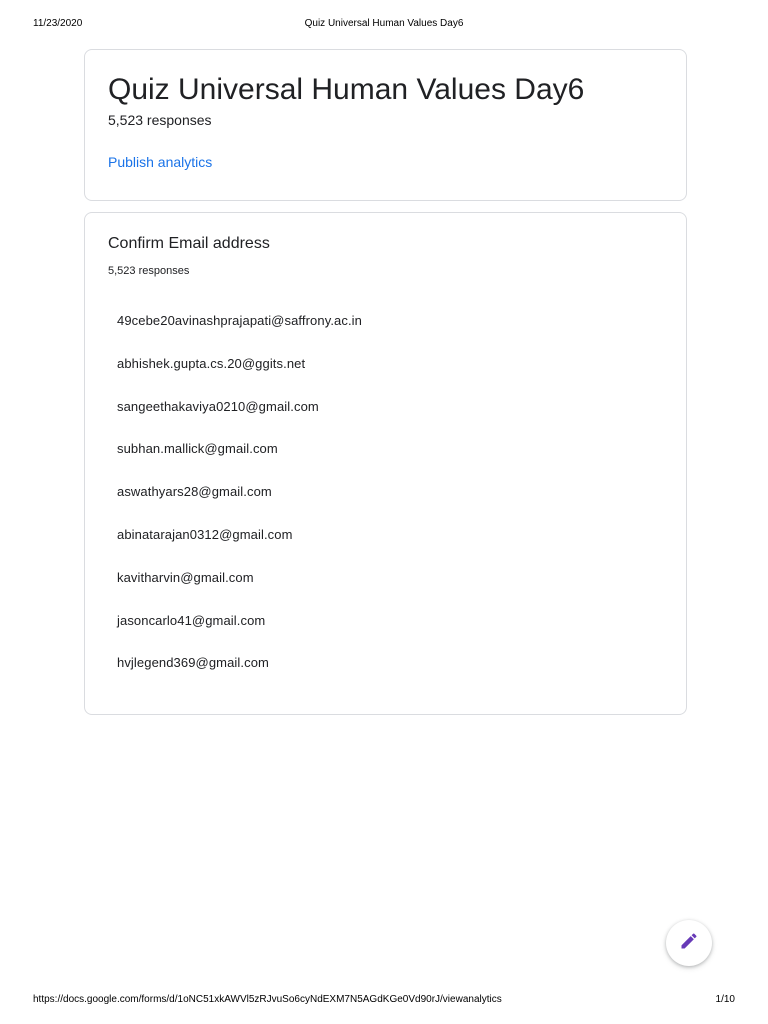  What do you see at coordinates (189, 243) in the screenshot?
I see `question-title: Confirm Email address` at bounding box center [189, 243].